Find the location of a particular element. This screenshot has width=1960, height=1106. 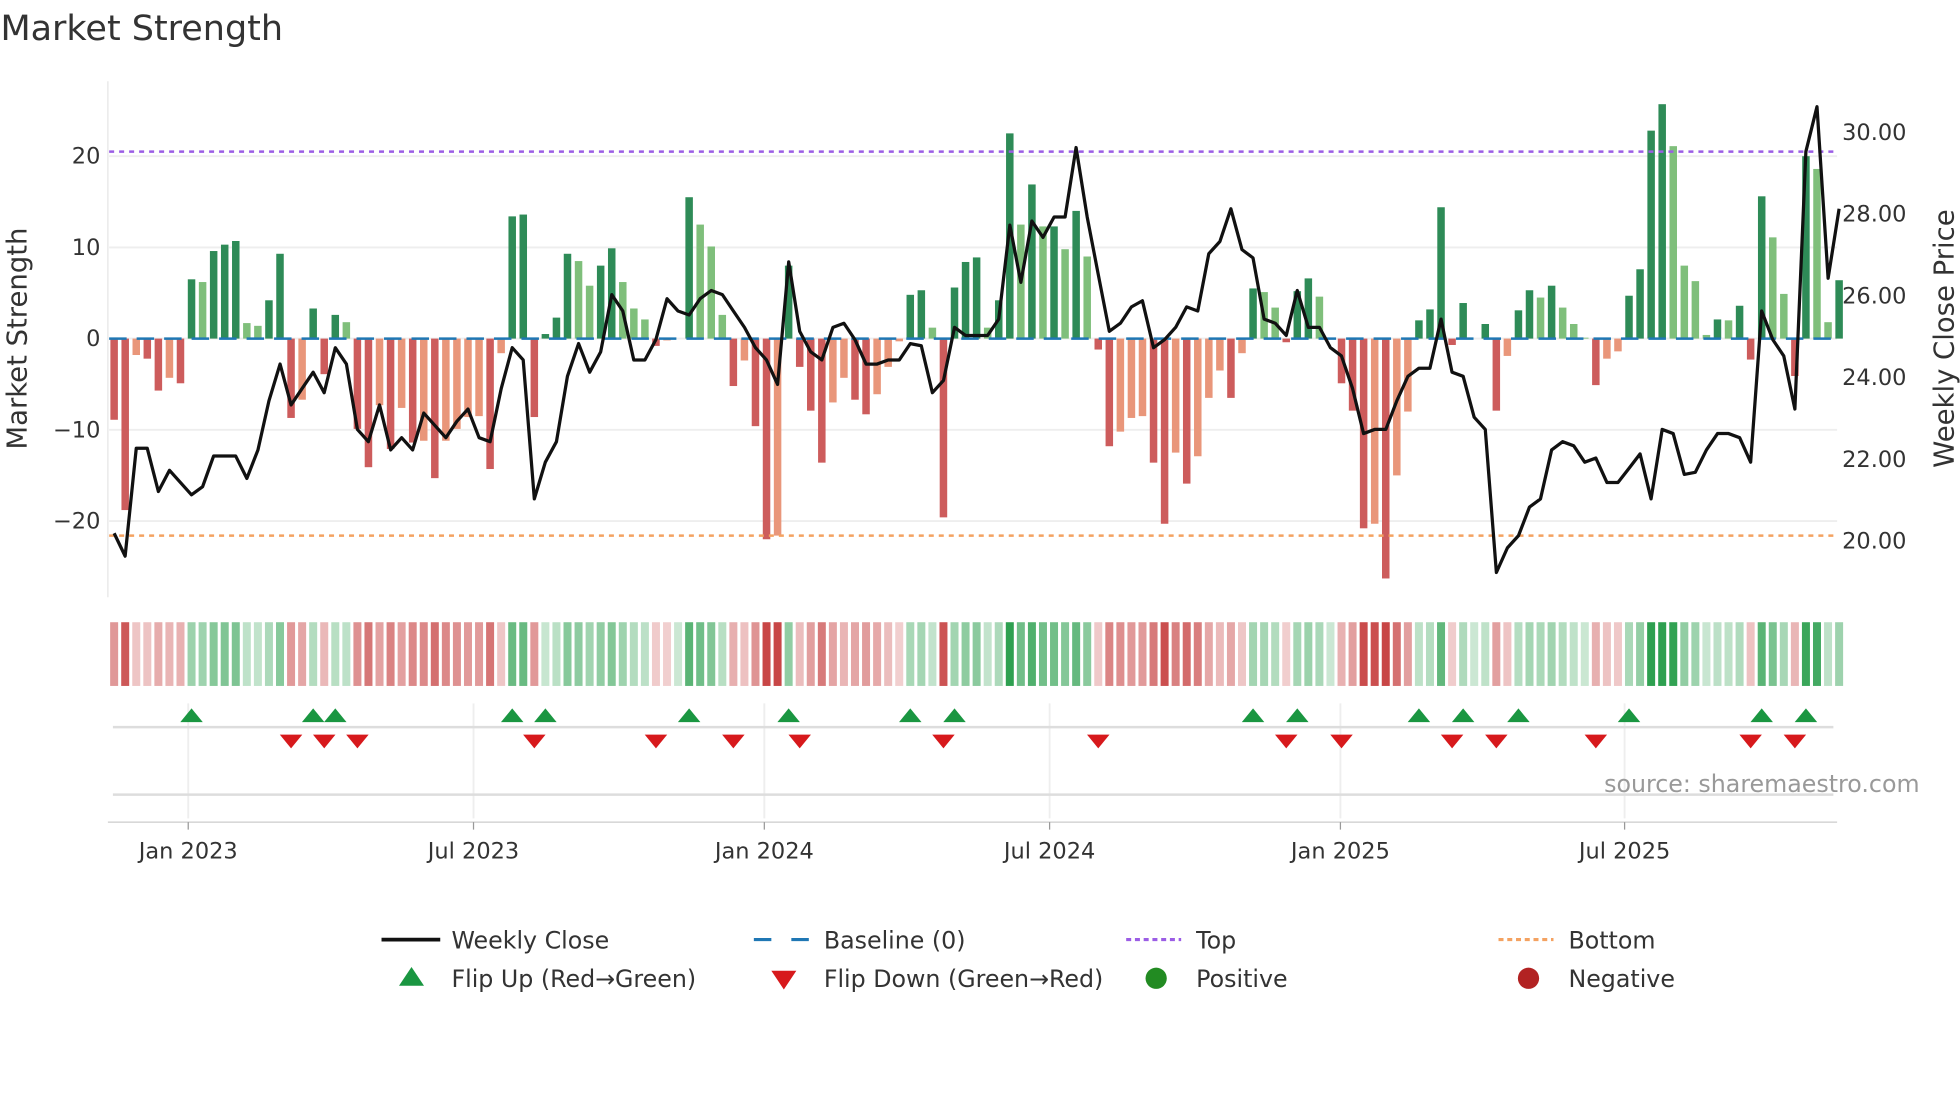

legend-item-top: Top is located at coordinates (1181, 940).